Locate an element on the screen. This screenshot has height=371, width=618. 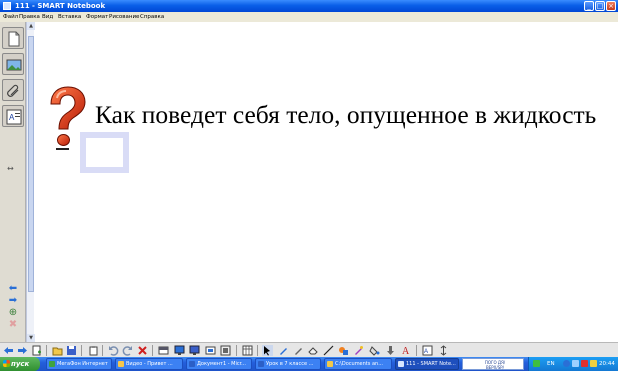
dual-page-icon is located at coordinates (194, 350).